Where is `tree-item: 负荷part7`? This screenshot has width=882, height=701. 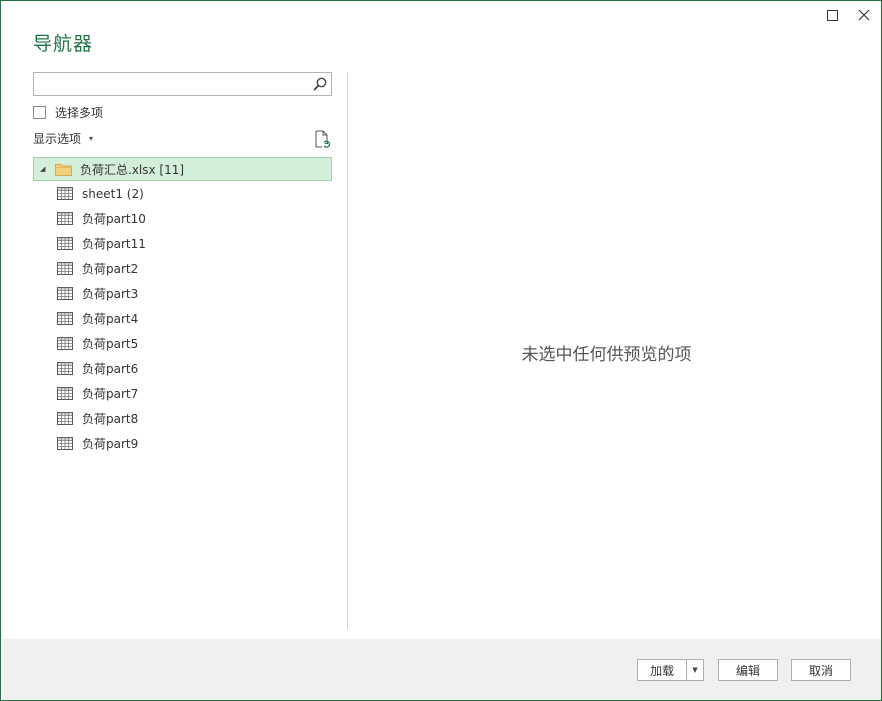
tree-item: 负荷part7 is located at coordinates (182, 393).